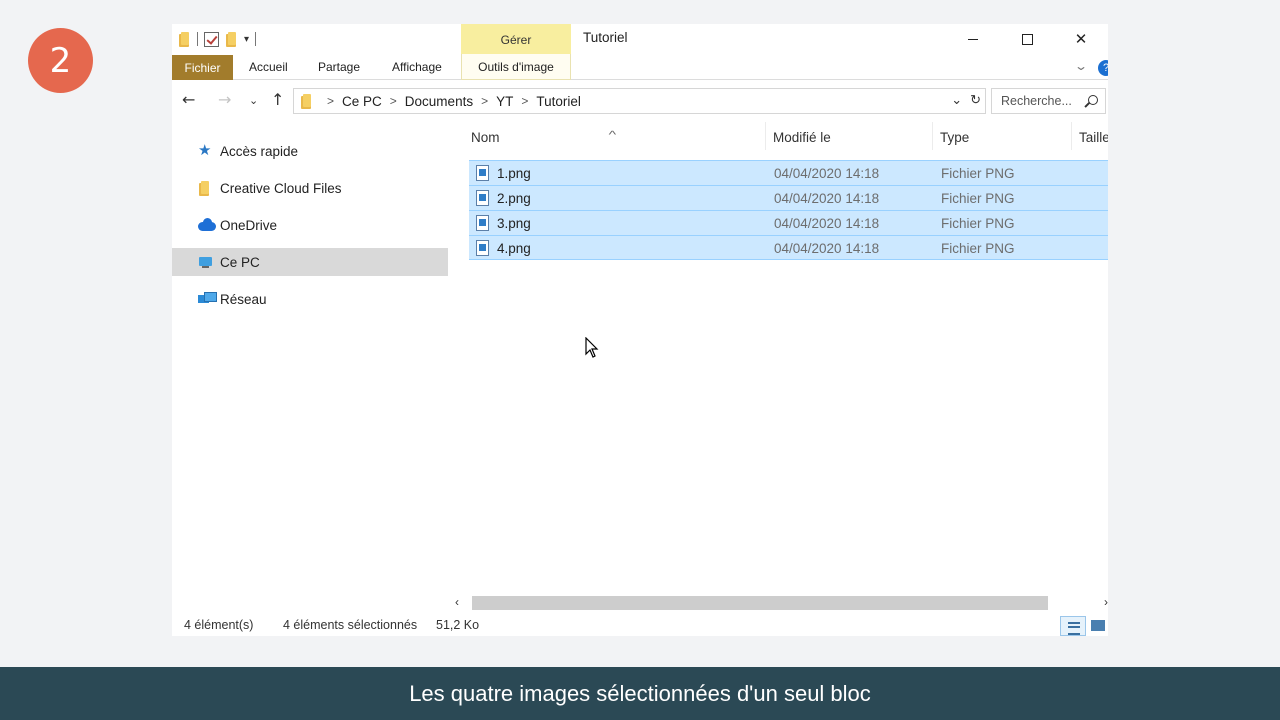 This screenshot has height=720, width=1280. What do you see at coordinates (243, 299) in the screenshot?
I see `sidebar-item-label: Réseau` at bounding box center [243, 299].